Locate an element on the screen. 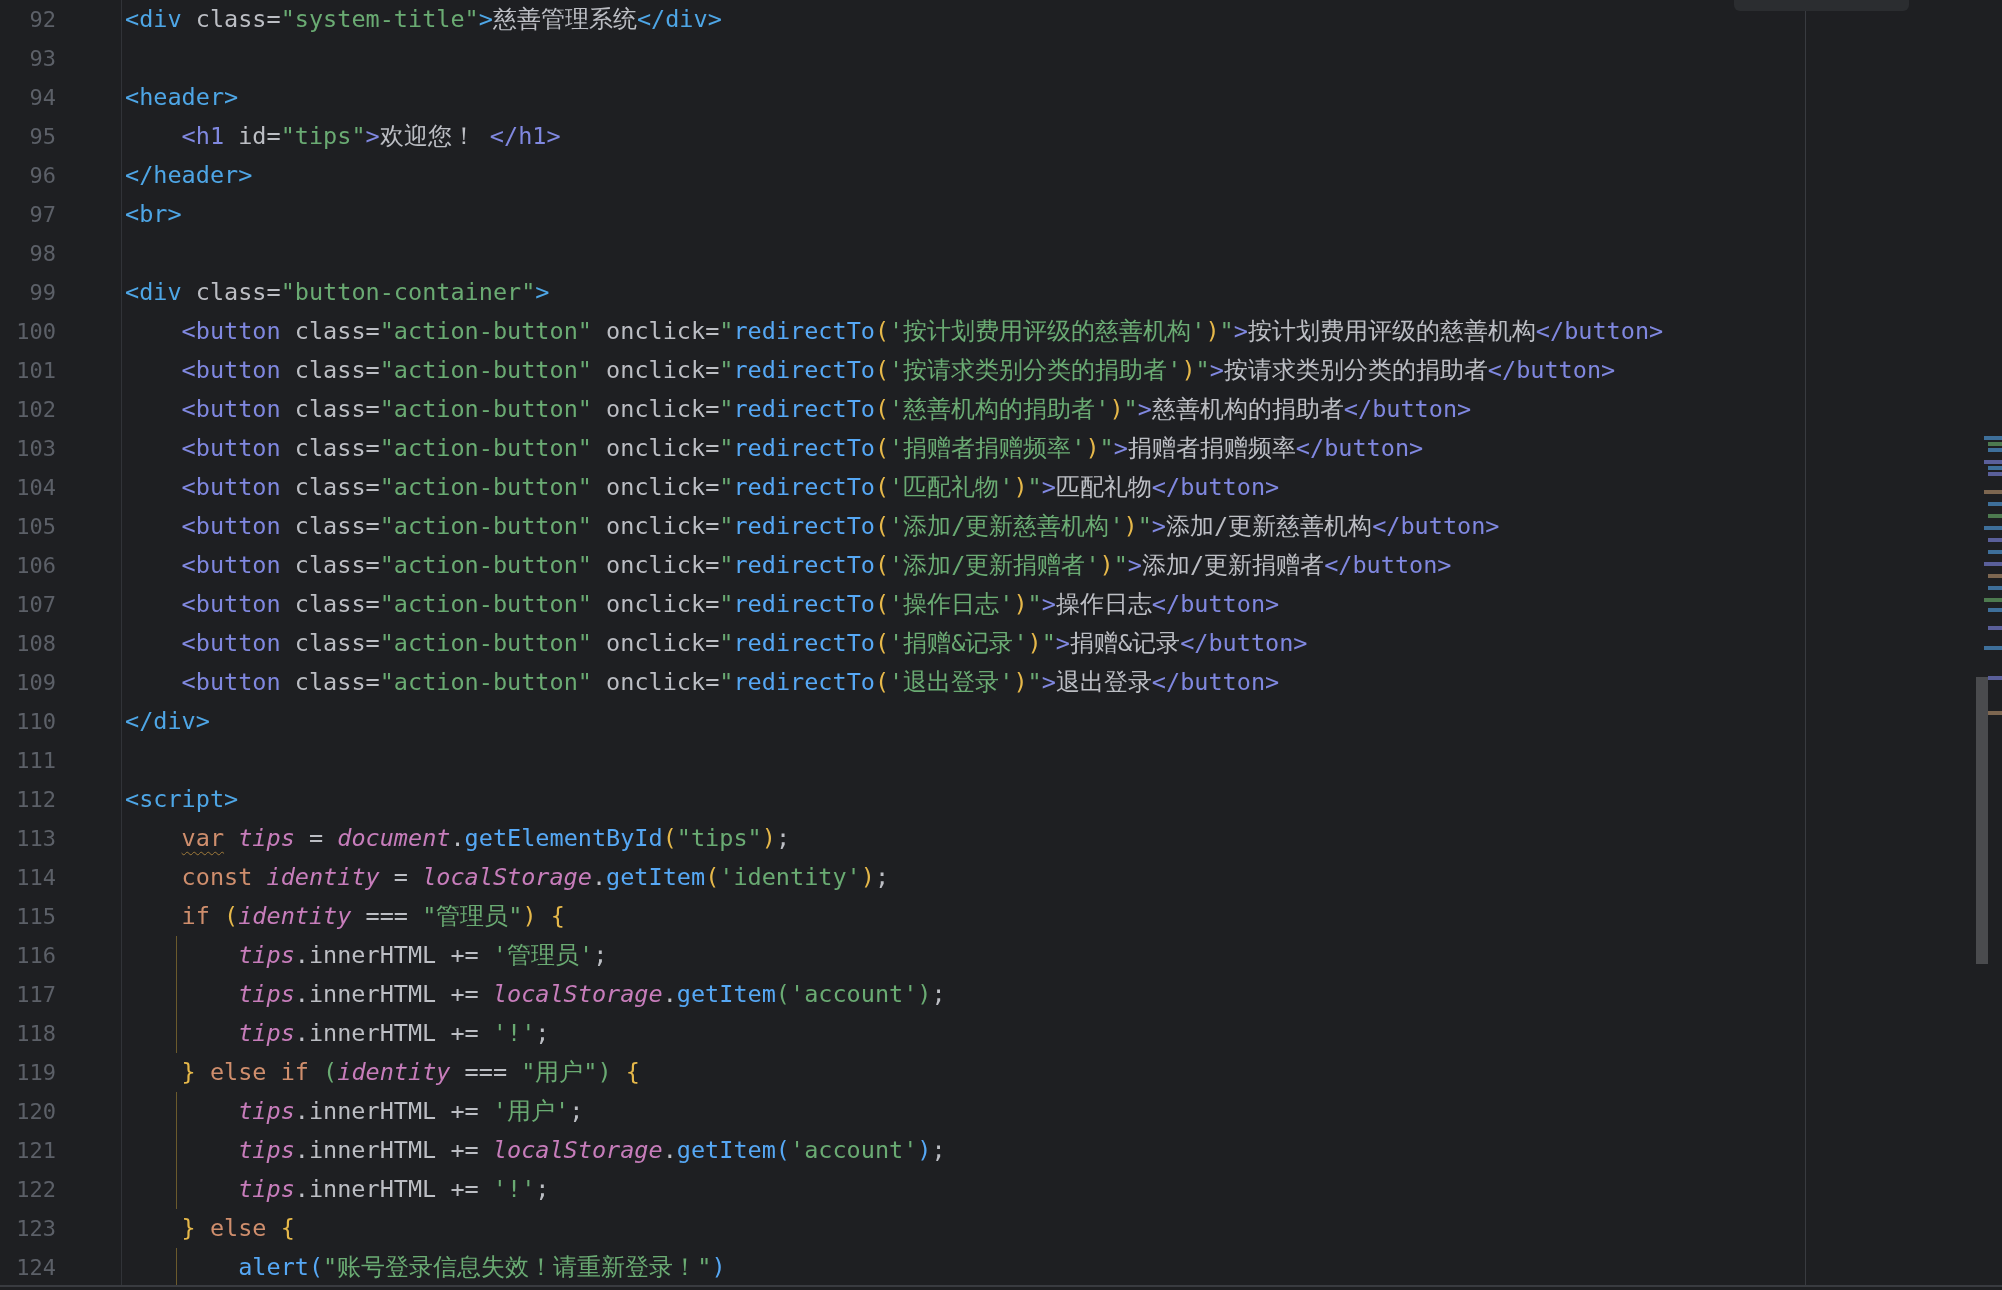 The height and width of the screenshot is (1290, 2002). line-number: 116 is located at coordinates (35, 955).